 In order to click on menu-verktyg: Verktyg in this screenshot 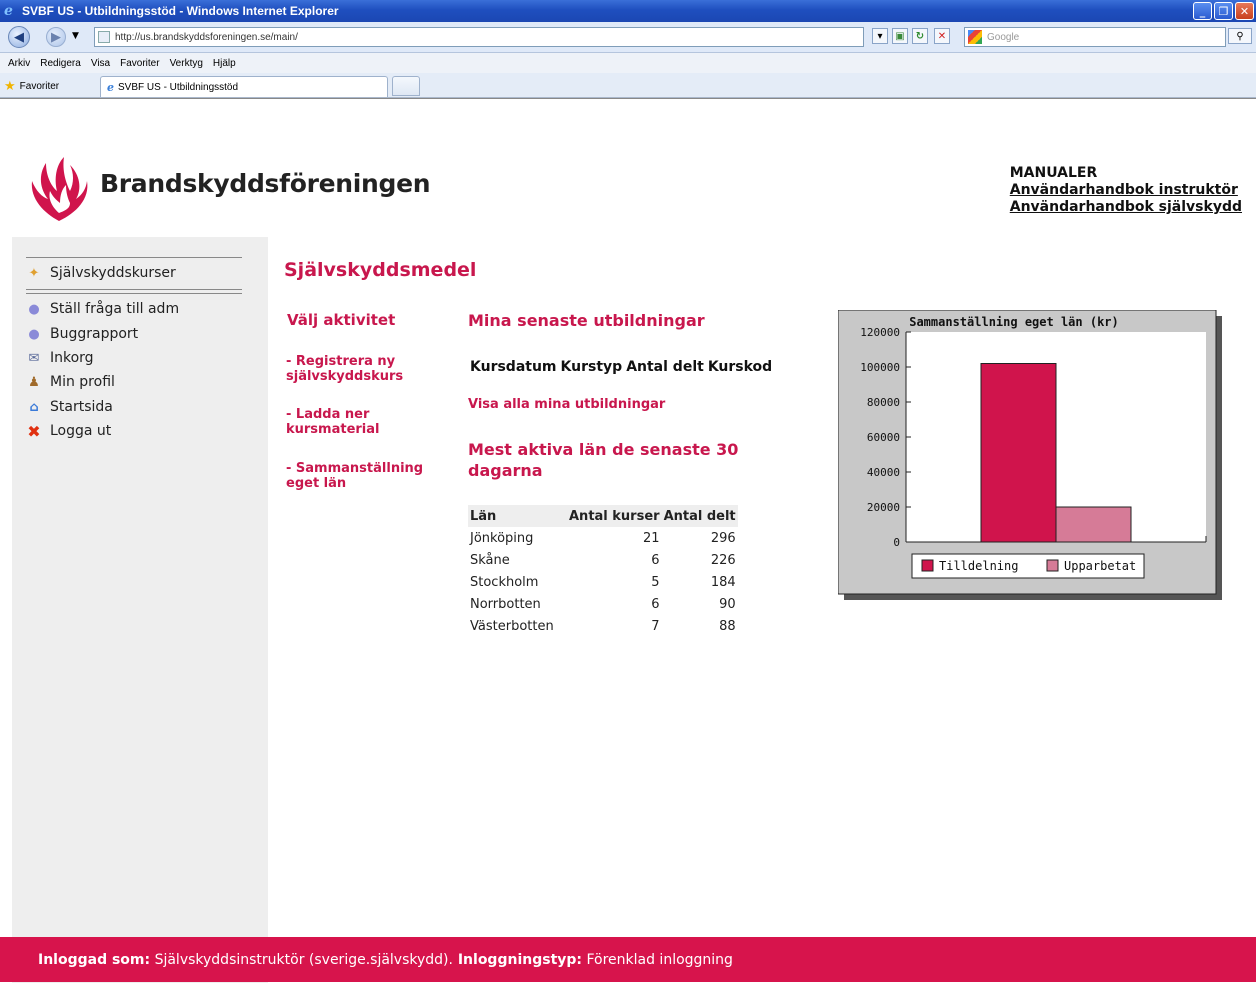, I will do `click(186, 63)`.